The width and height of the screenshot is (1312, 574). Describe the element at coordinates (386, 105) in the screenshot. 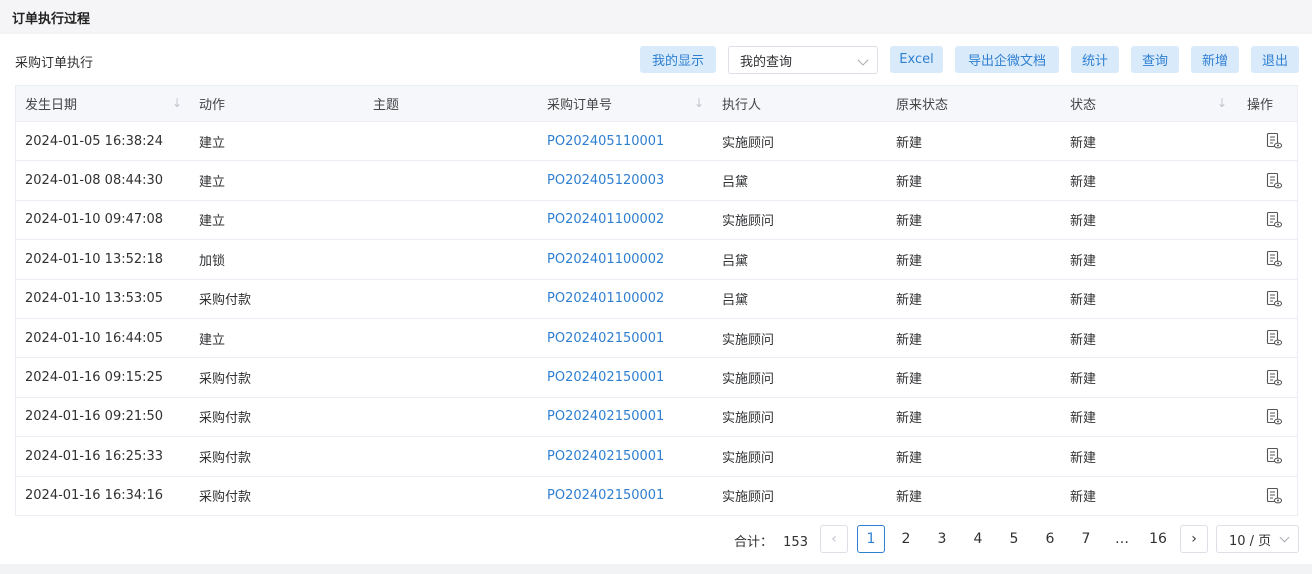

I see `column-header-label: 主题` at that location.